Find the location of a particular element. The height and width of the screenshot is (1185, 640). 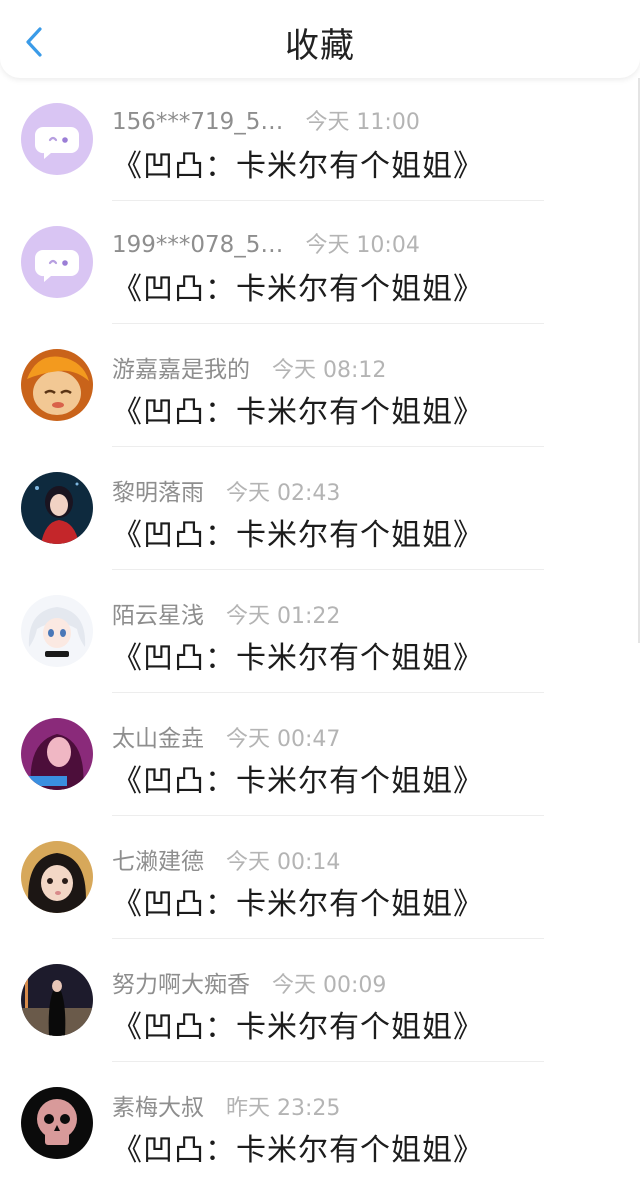

cartoon-character-avatar-icon is located at coordinates (57, 385).